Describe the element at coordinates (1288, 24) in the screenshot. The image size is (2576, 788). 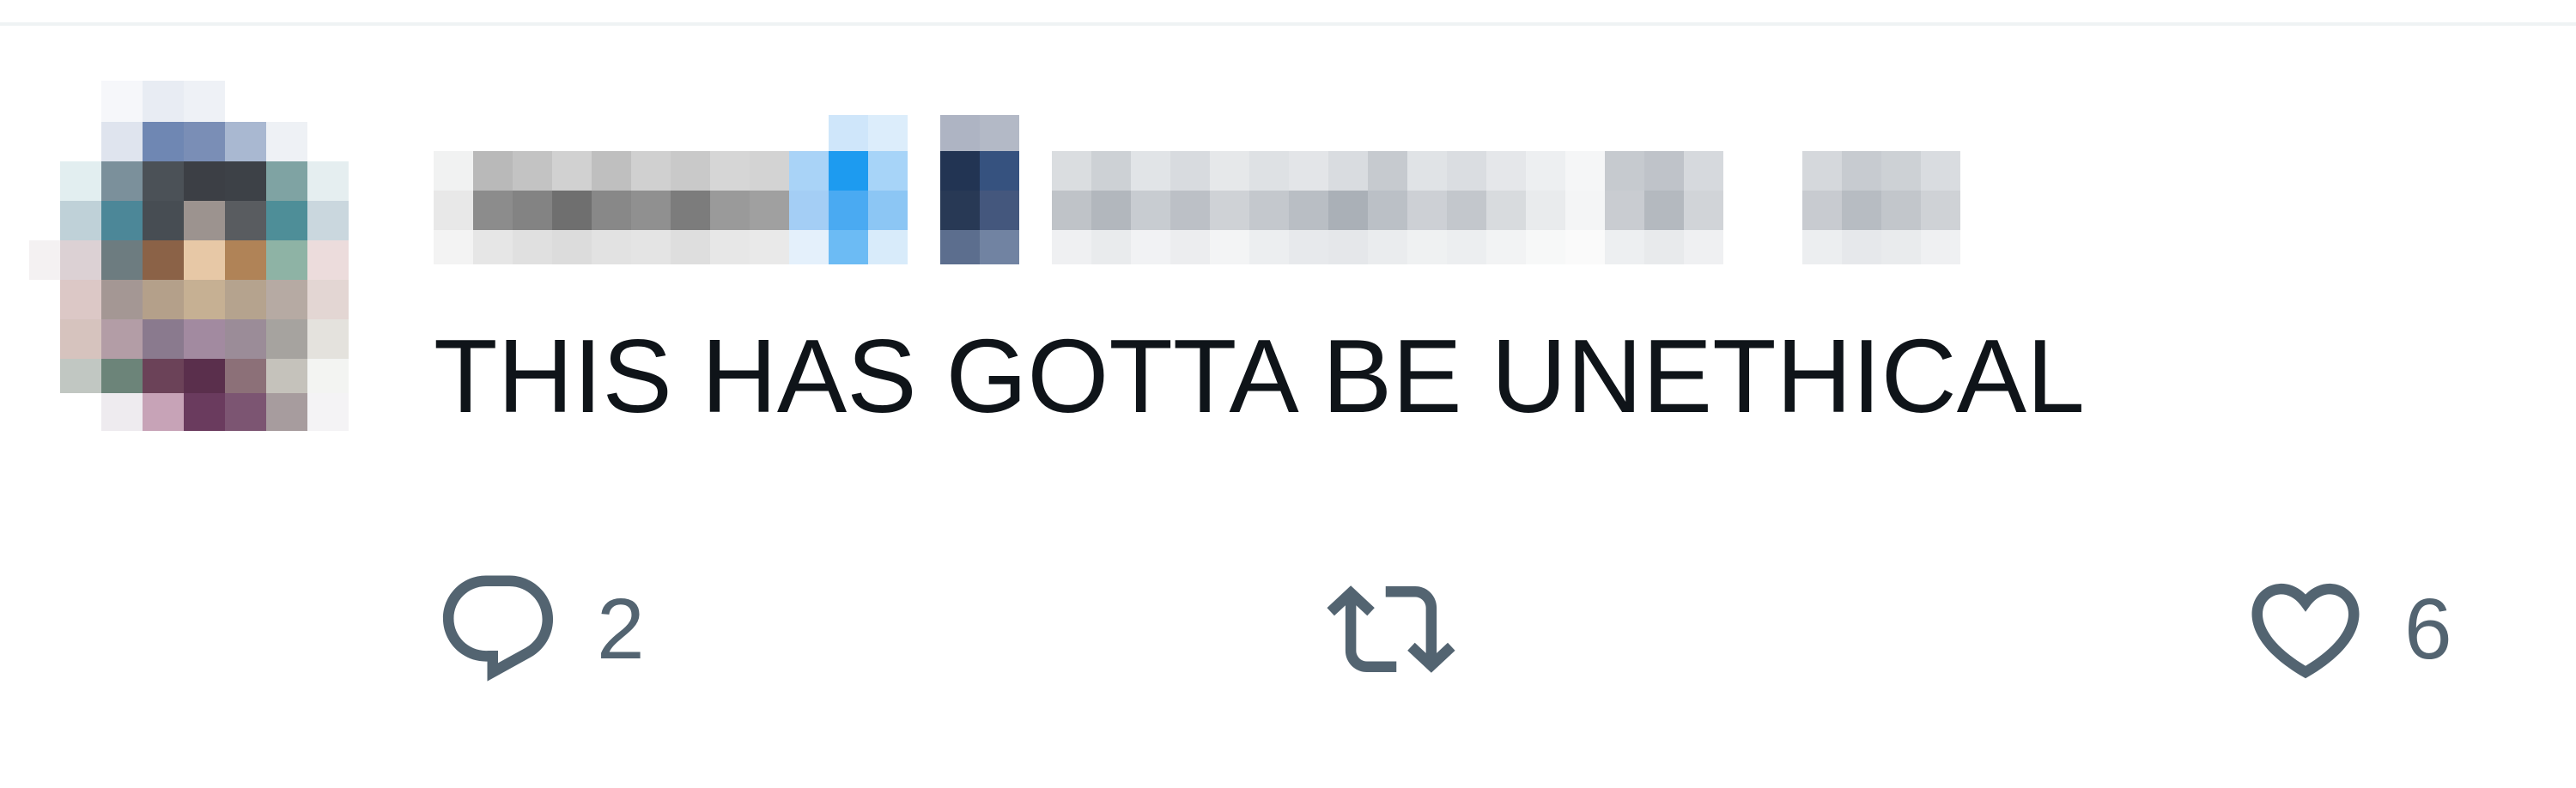
I see `top-divider` at that location.